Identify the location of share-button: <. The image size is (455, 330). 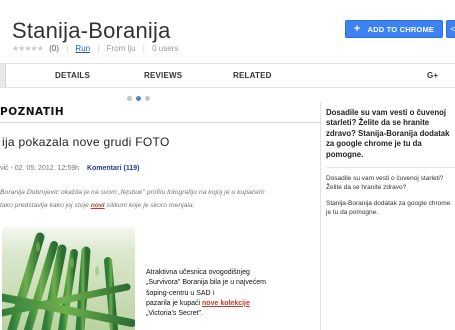
(450, 29).